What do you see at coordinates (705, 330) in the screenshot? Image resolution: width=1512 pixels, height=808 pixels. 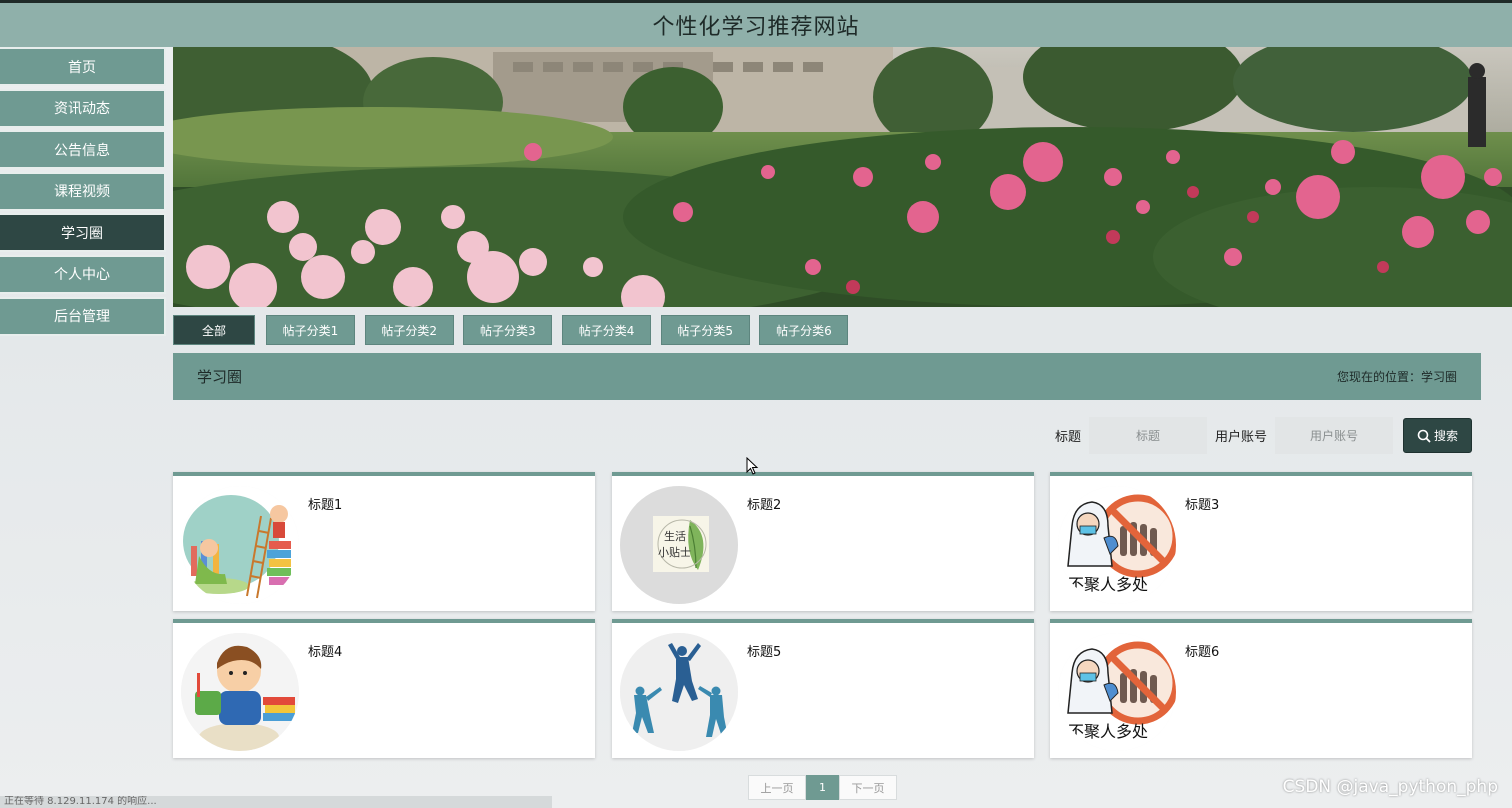 I see `tab-category-5: 帖子分类5` at bounding box center [705, 330].